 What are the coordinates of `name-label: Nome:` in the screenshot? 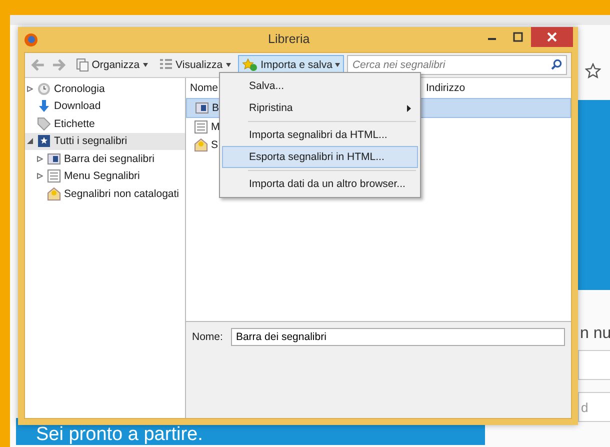 It's located at (207, 337).